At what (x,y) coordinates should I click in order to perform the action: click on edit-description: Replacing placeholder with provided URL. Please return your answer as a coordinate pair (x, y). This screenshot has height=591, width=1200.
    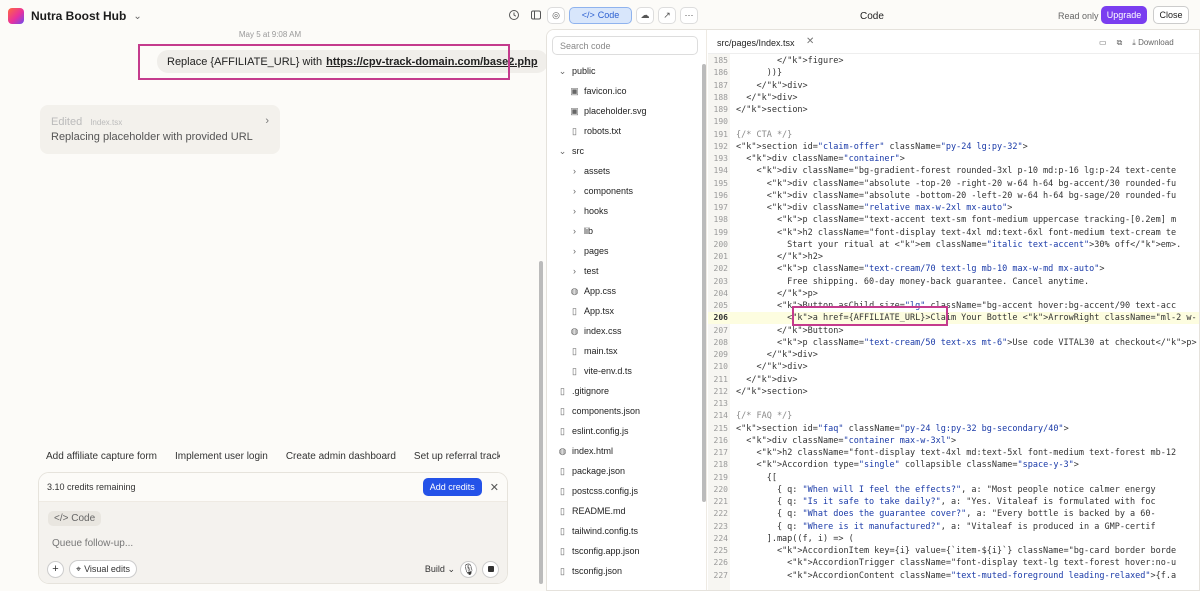
    Looking at the image, I should click on (152, 137).